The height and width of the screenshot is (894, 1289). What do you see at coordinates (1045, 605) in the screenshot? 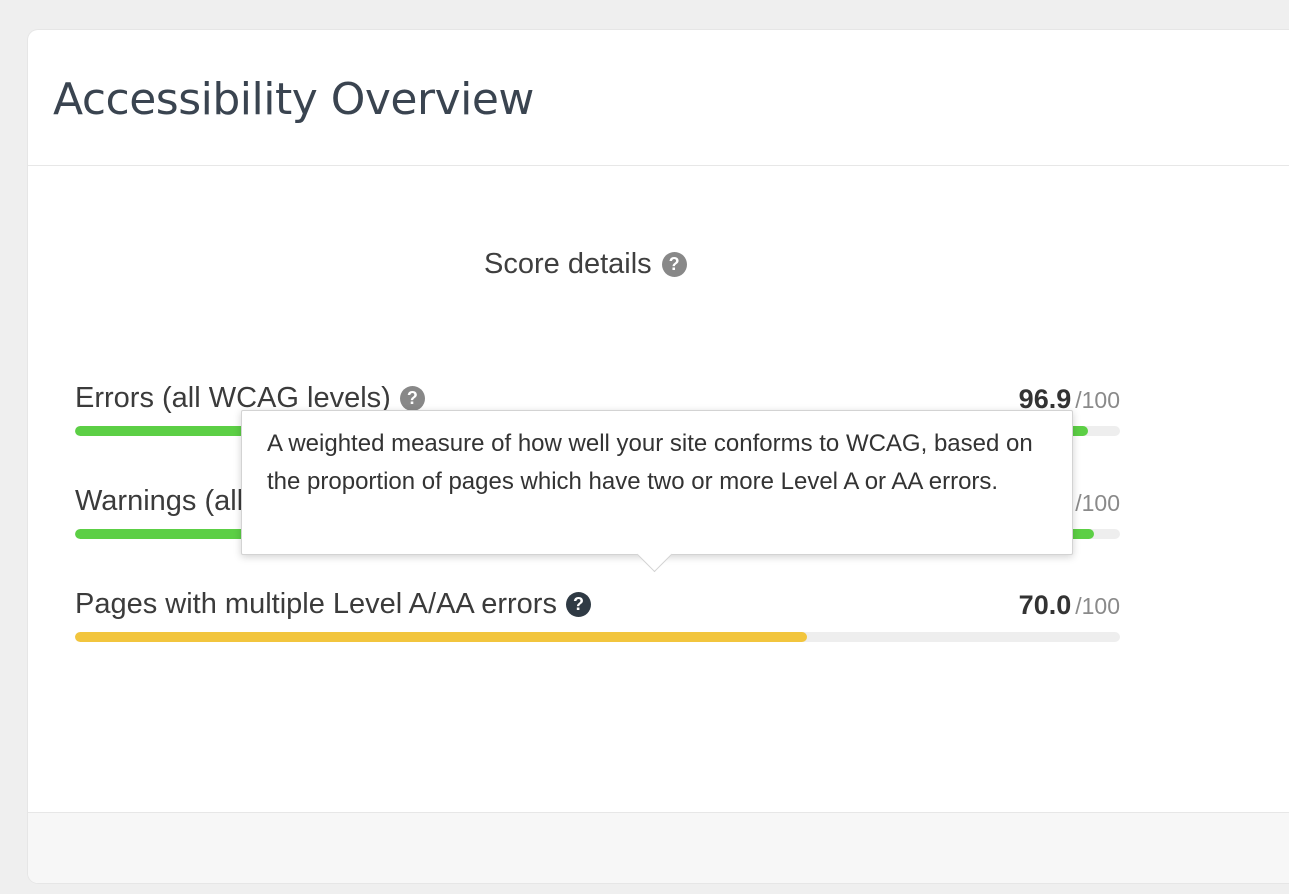
I see `score-value: 70.0` at bounding box center [1045, 605].